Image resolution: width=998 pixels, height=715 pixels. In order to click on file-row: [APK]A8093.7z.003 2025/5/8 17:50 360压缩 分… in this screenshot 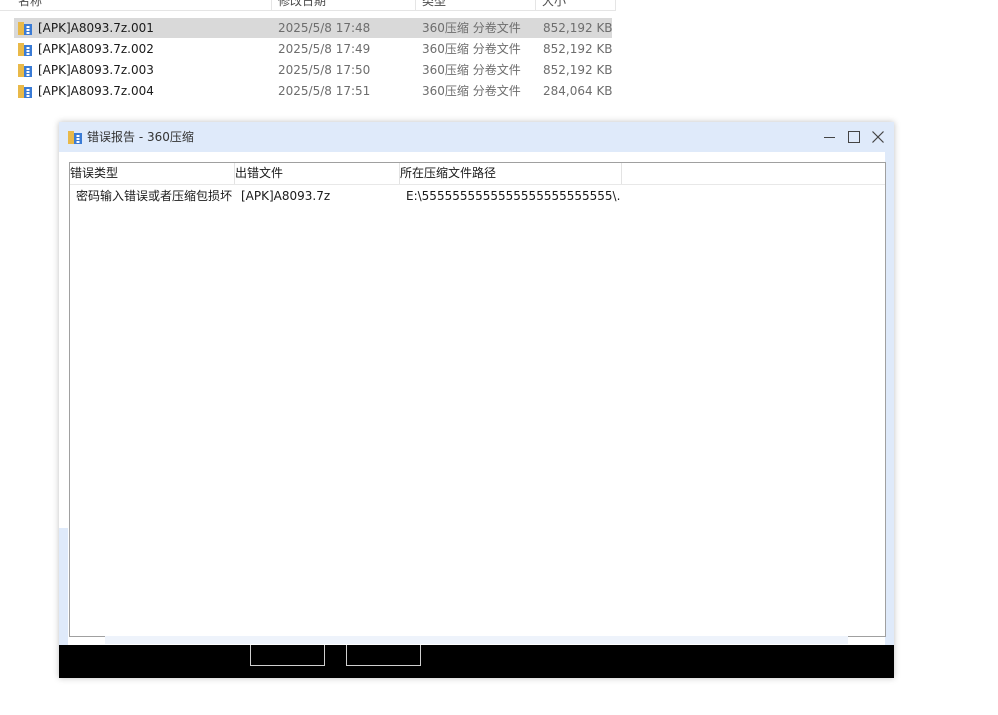, I will do `click(313, 70)`.